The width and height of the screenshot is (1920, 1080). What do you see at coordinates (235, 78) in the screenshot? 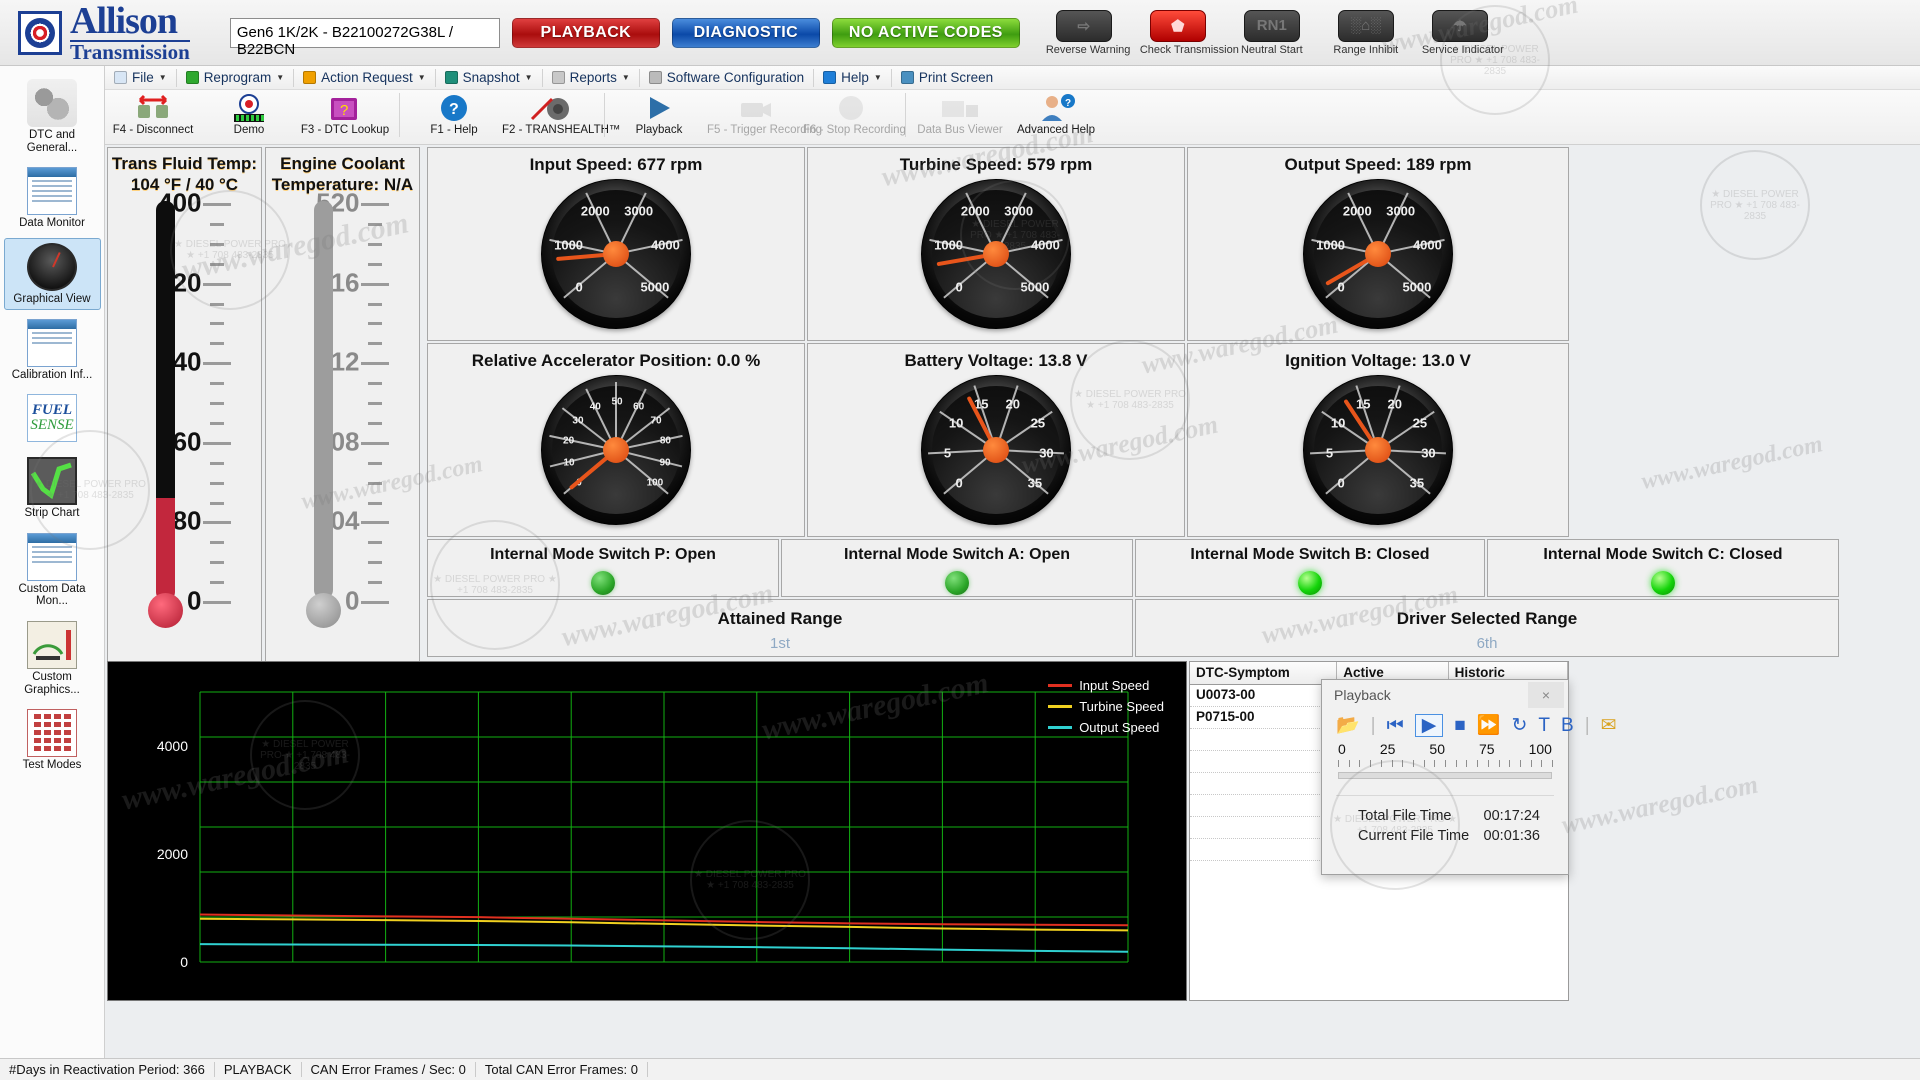
I see `menu-reprogram: Reprogram ▼` at bounding box center [235, 78].